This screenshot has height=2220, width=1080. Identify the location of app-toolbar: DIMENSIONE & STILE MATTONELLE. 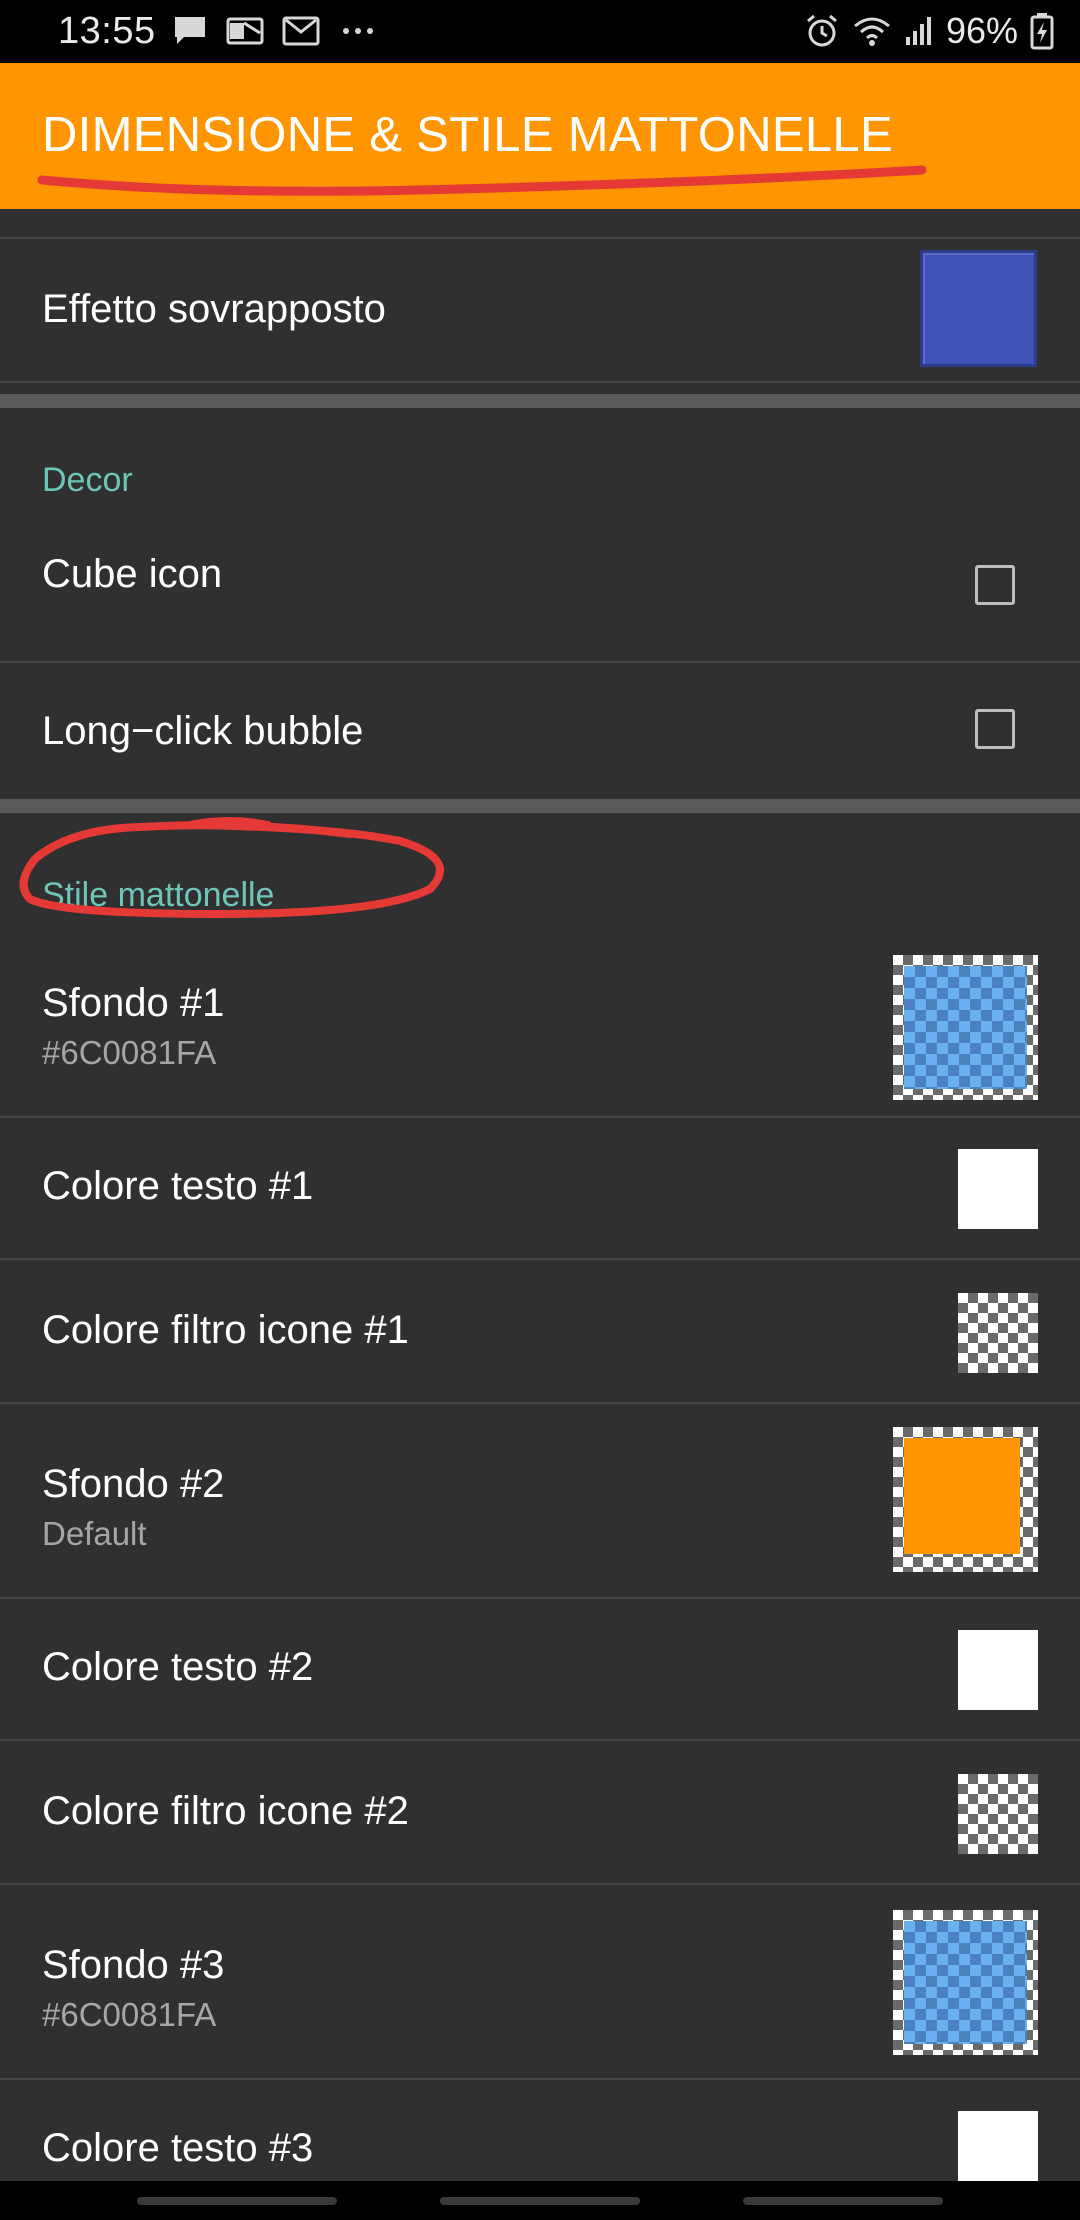
(540, 136).